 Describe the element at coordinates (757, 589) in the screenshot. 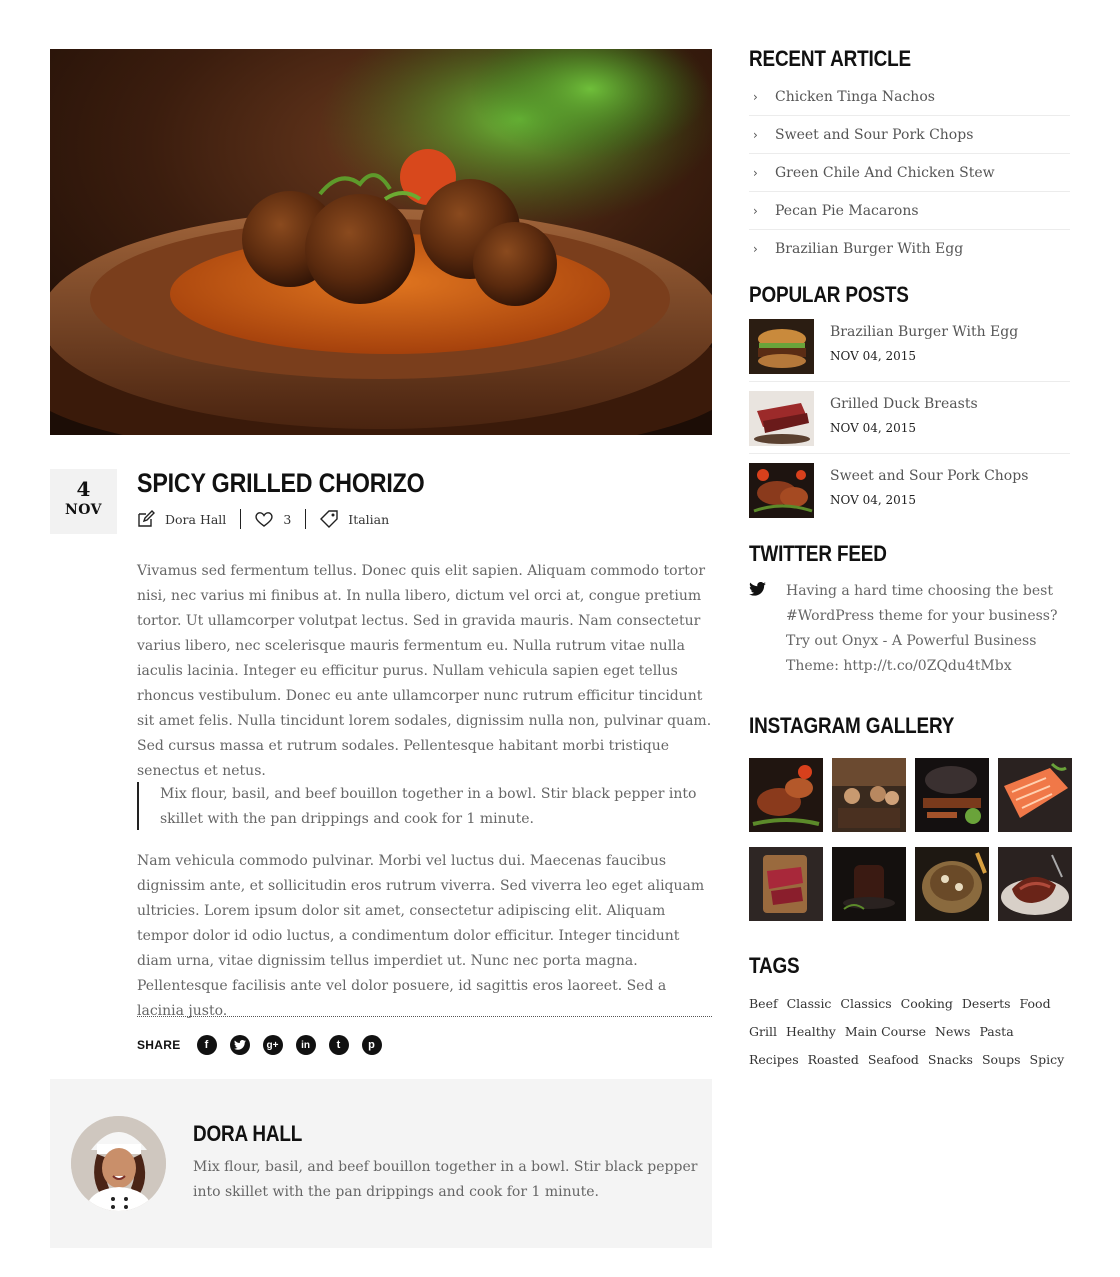

I see `twitter-bird-icon` at that location.